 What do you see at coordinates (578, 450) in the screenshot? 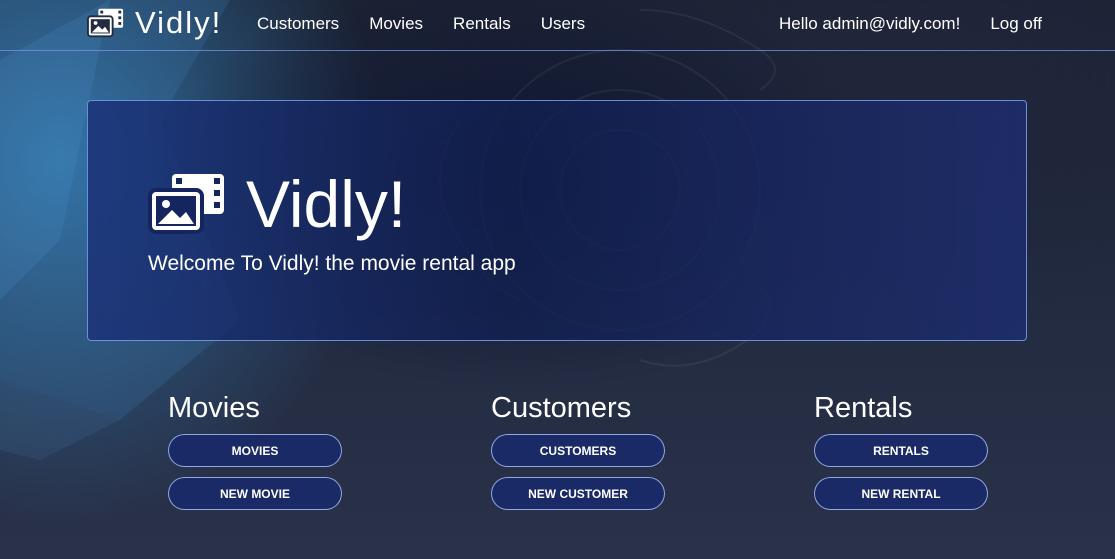
I see `customers-button: CUSTOMERS` at bounding box center [578, 450].